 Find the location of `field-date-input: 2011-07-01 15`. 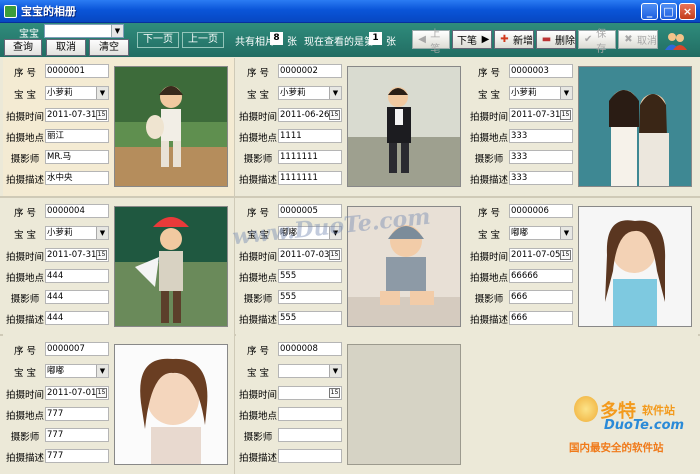

field-date-input: 2011-07-01 15 is located at coordinates (77, 393).